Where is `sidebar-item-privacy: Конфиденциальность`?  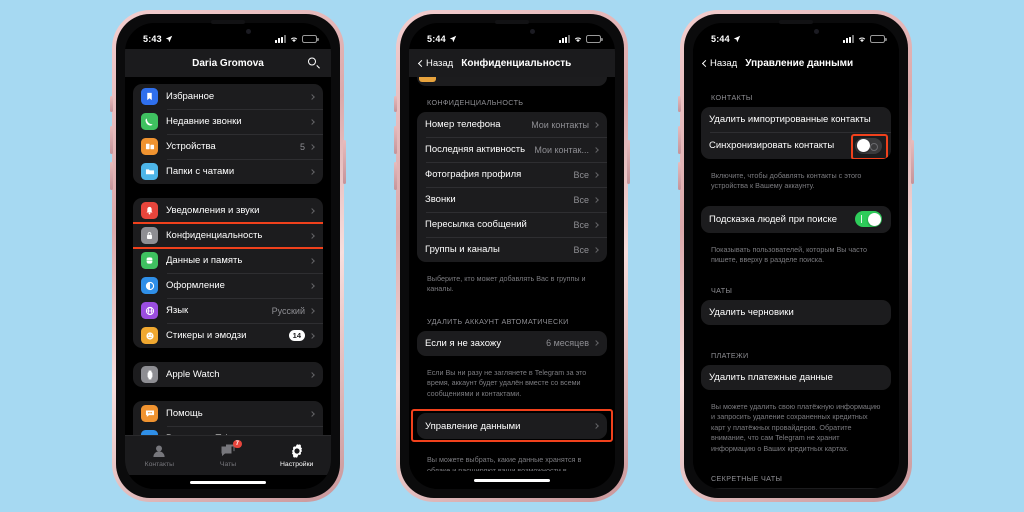 sidebar-item-privacy: Конфиденциальность is located at coordinates (228, 235).